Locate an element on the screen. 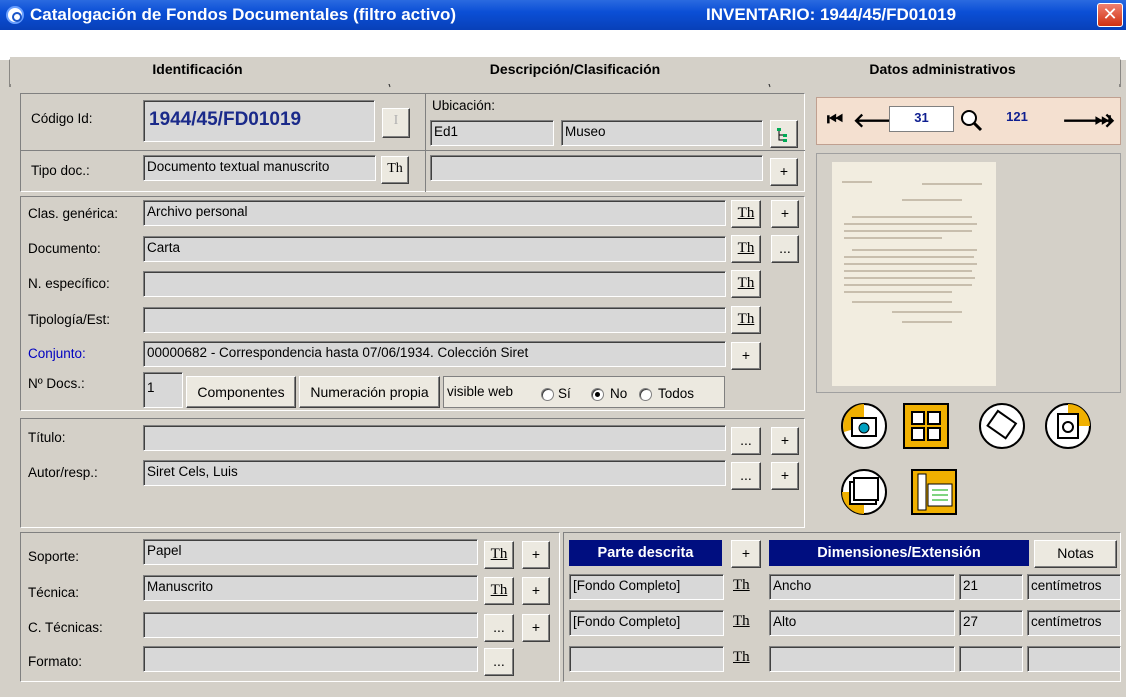  ubicacion-lugar-field: Museo is located at coordinates (662, 133).